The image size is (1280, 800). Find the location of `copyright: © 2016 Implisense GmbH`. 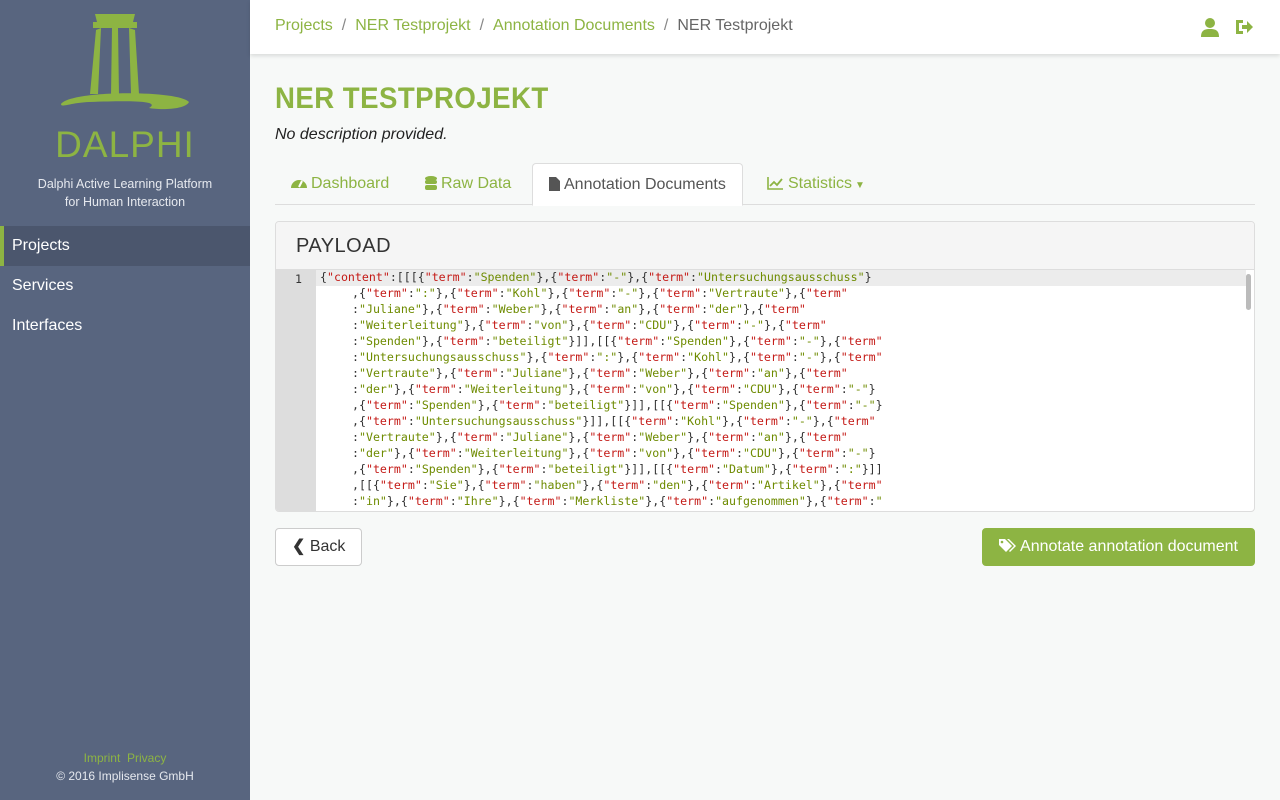

copyright: © 2016 Implisense GmbH is located at coordinates (125, 776).